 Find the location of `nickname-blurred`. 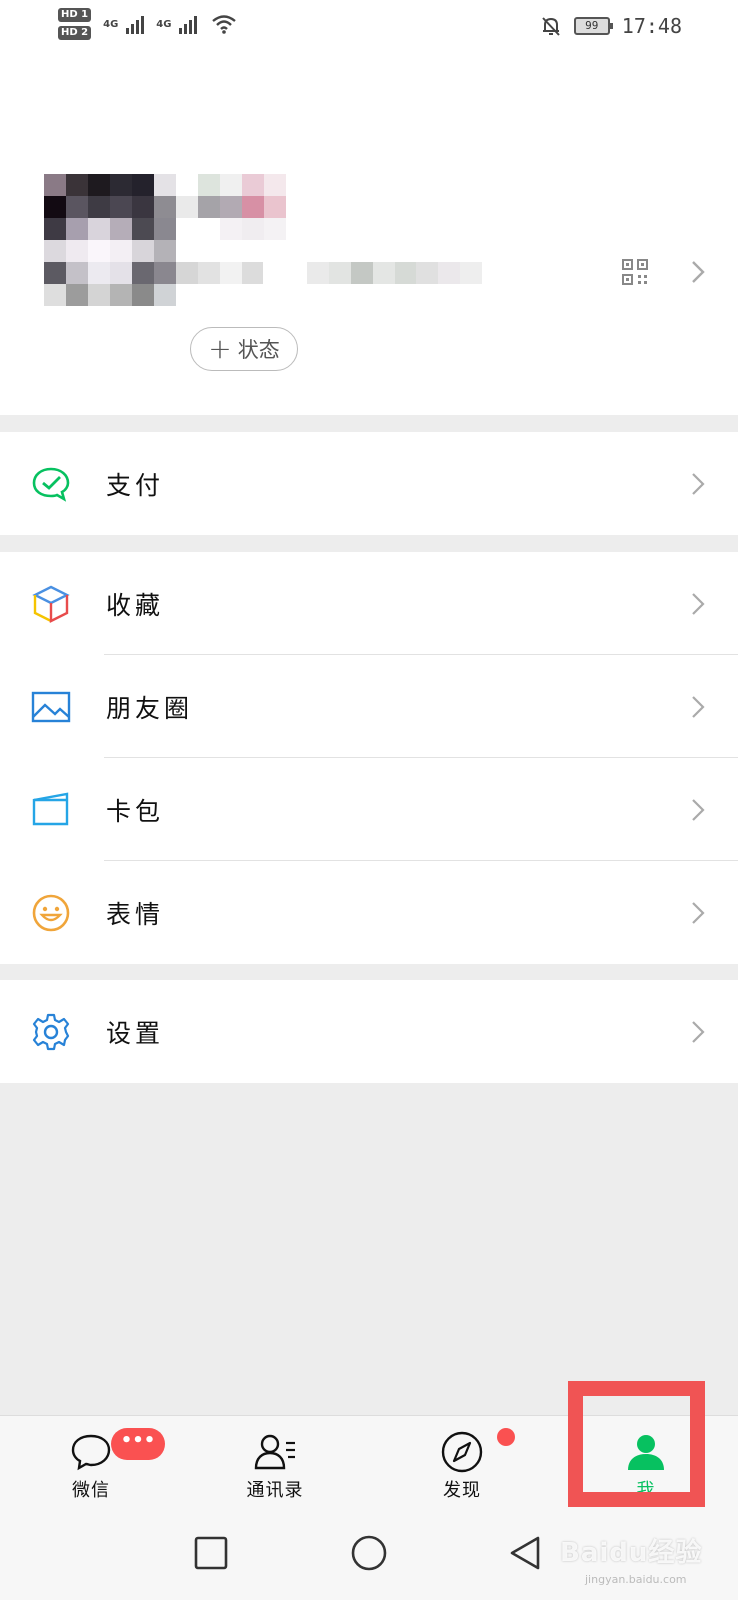

nickname-blurred is located at coordinates (231, 207).